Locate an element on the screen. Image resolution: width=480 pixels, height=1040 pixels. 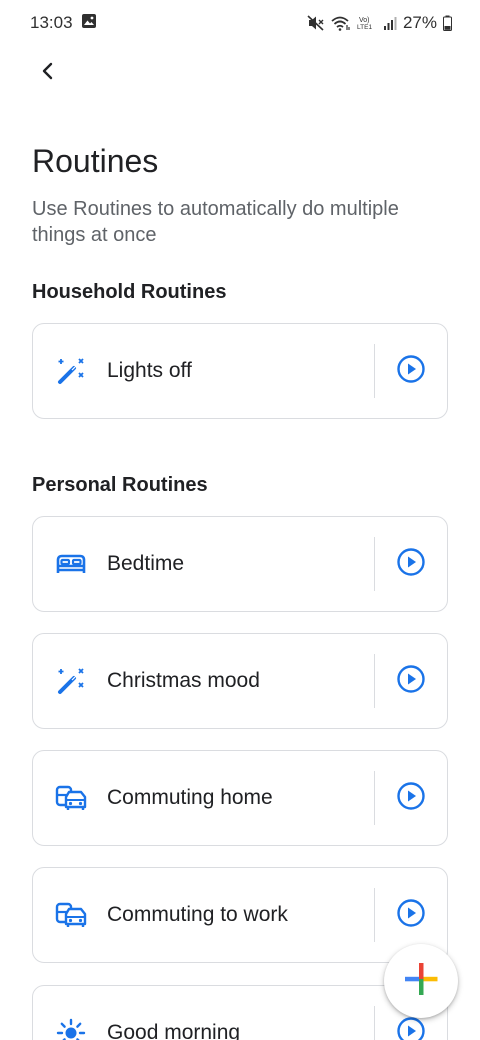
routine-card-christmas-mood: Christmas mood is located at coordinates (240, 681).